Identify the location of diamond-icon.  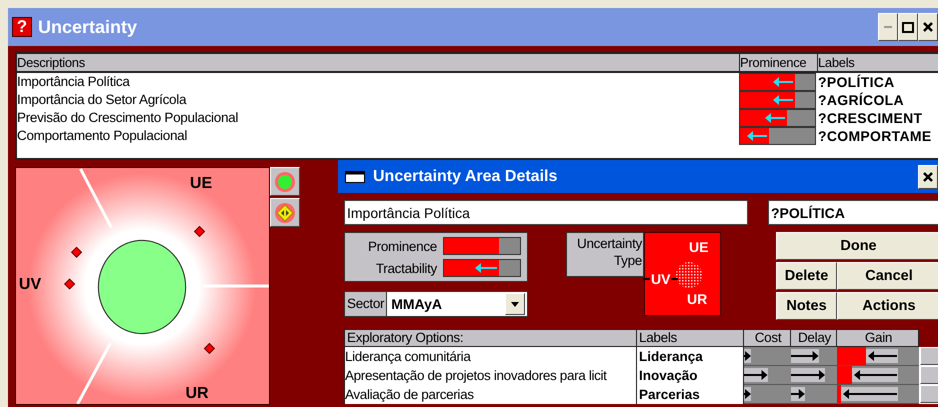
(285, 213).